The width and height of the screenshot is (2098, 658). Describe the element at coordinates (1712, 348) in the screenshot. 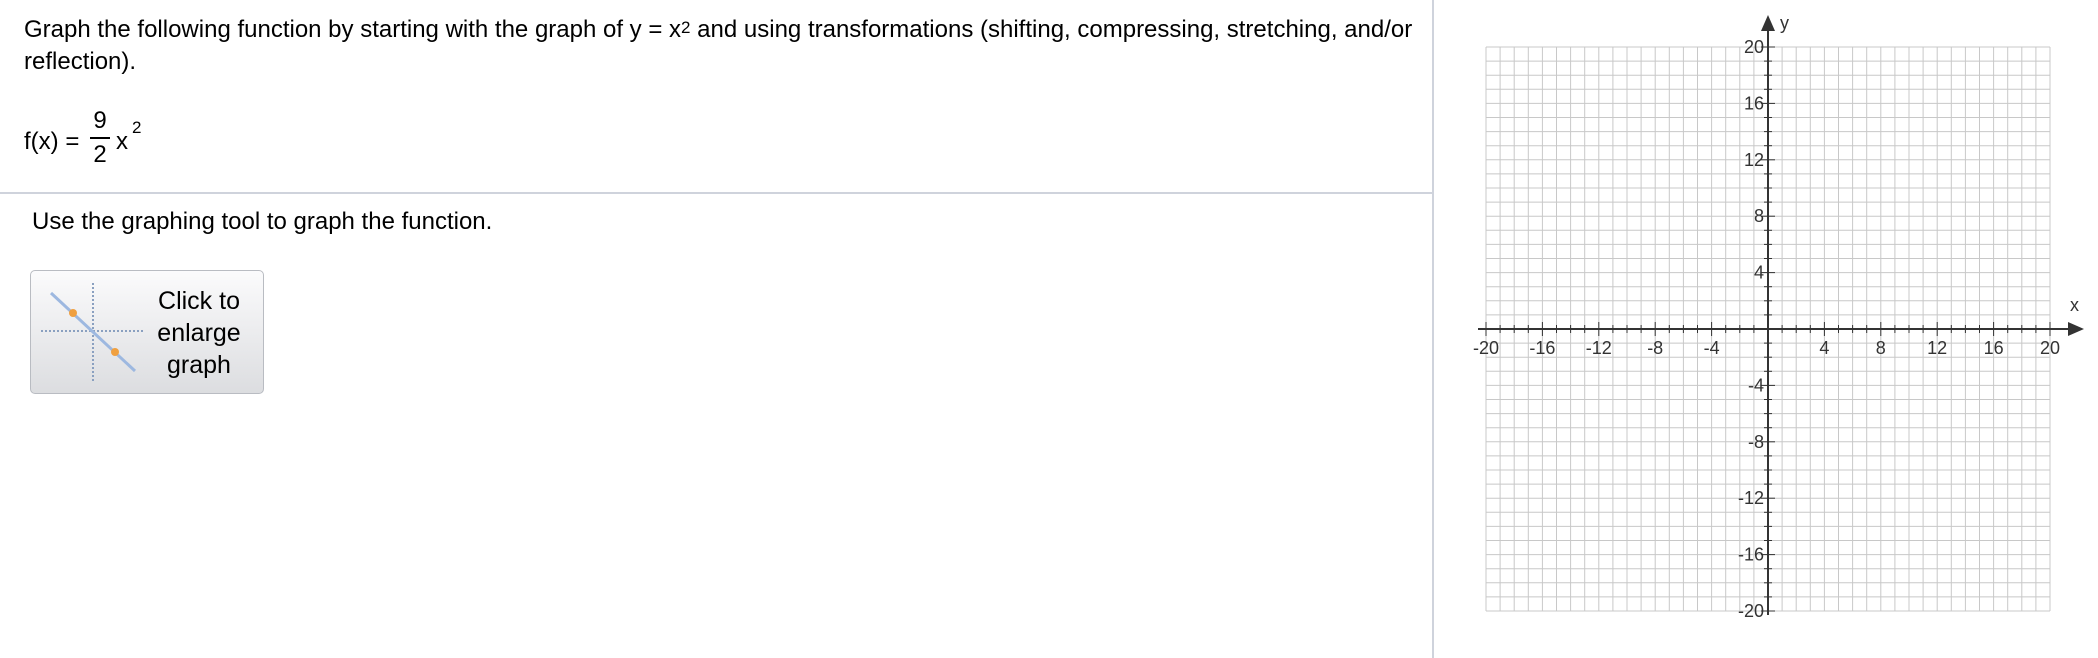

I see `x-tick-label: -4` at that location.